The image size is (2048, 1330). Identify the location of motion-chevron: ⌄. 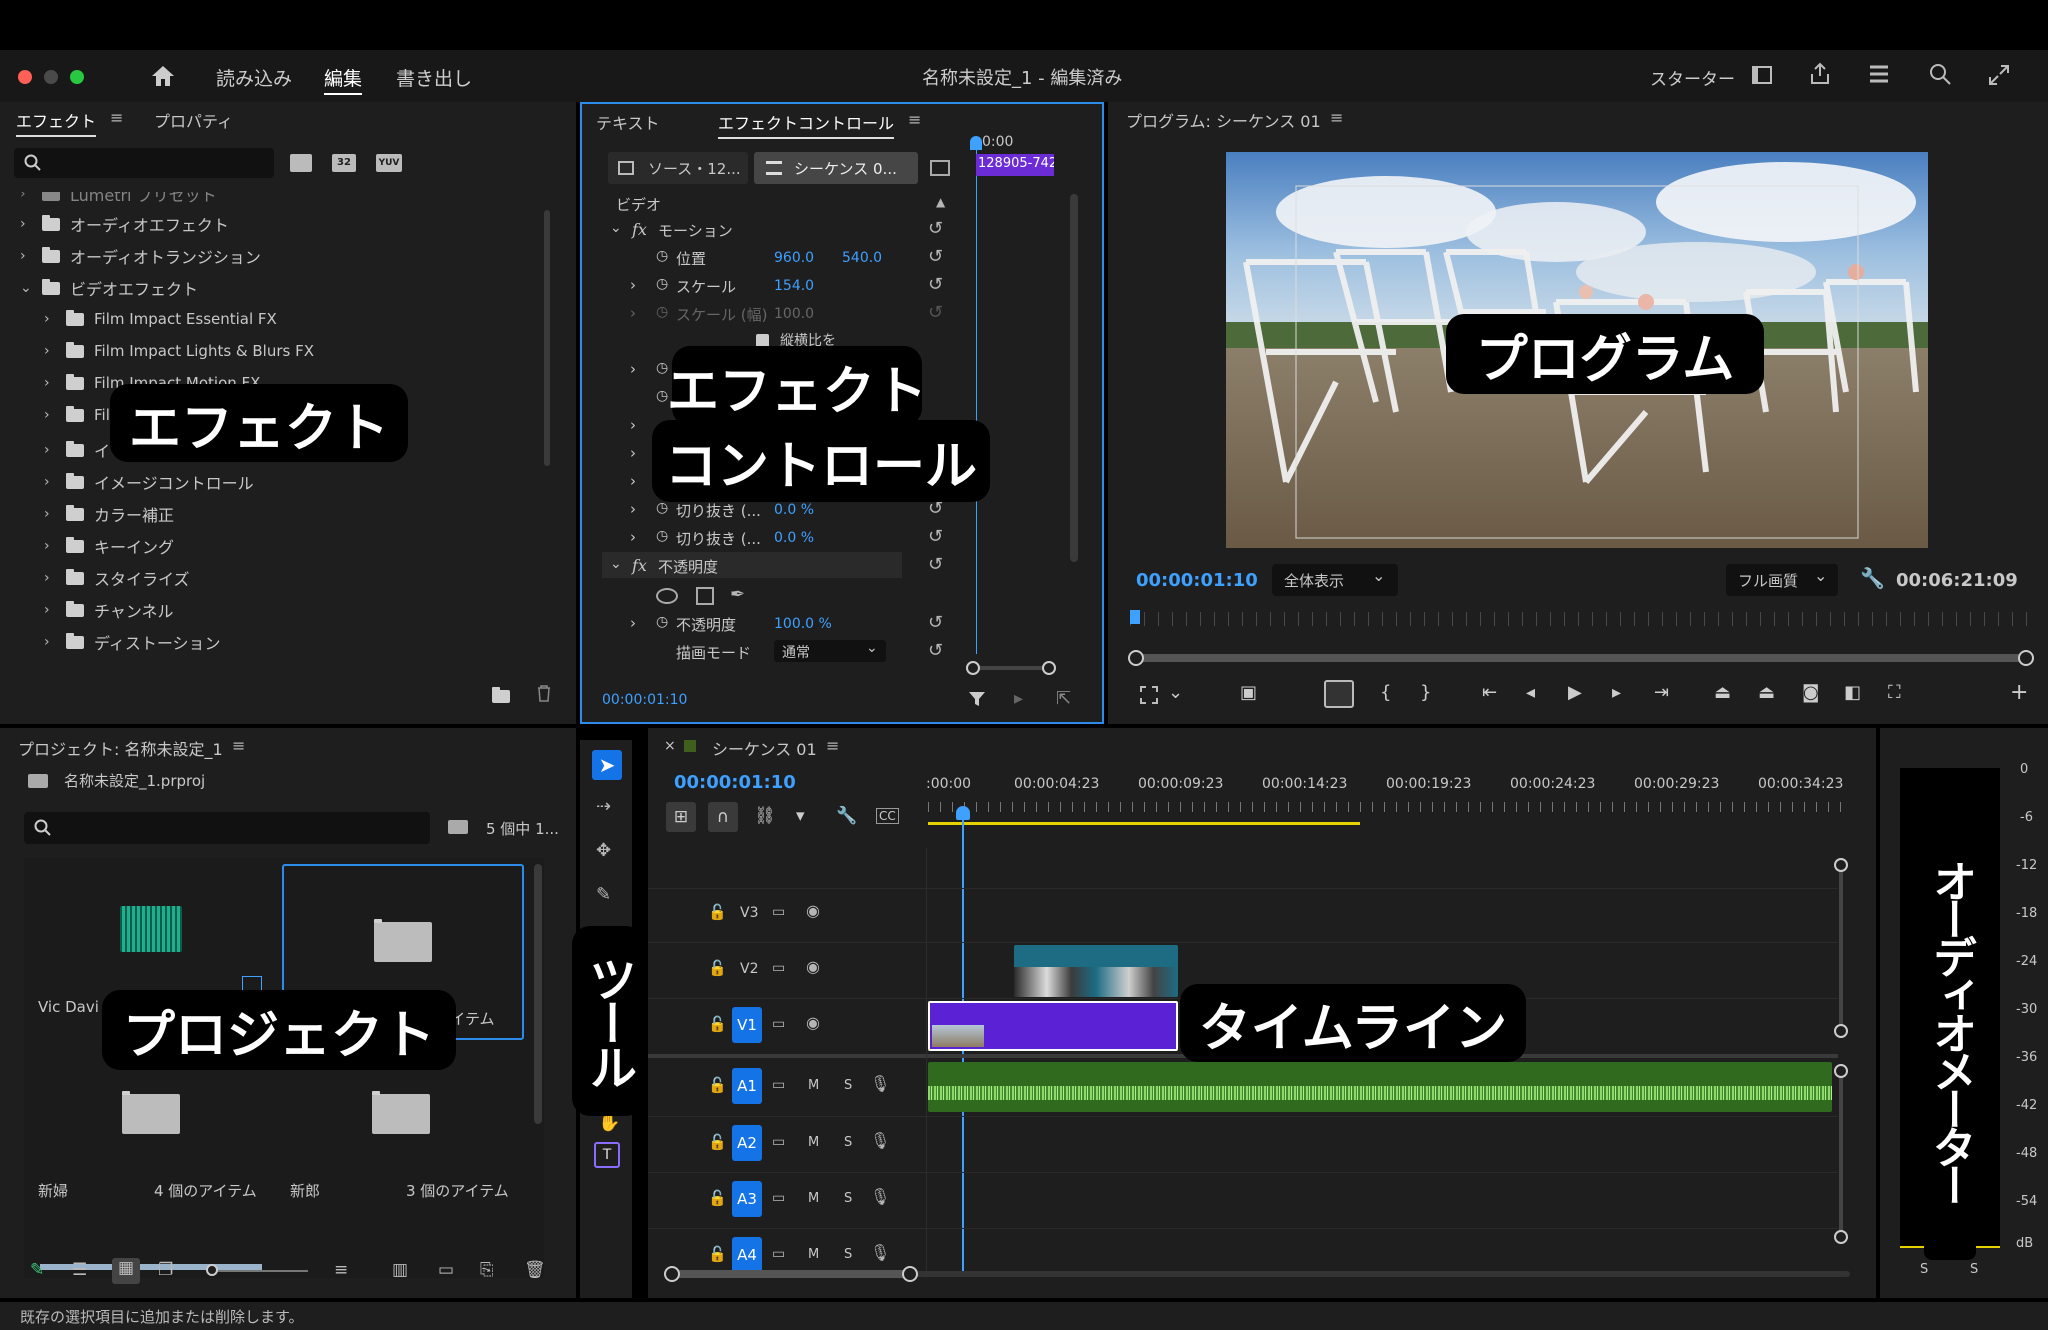
(616, 228).